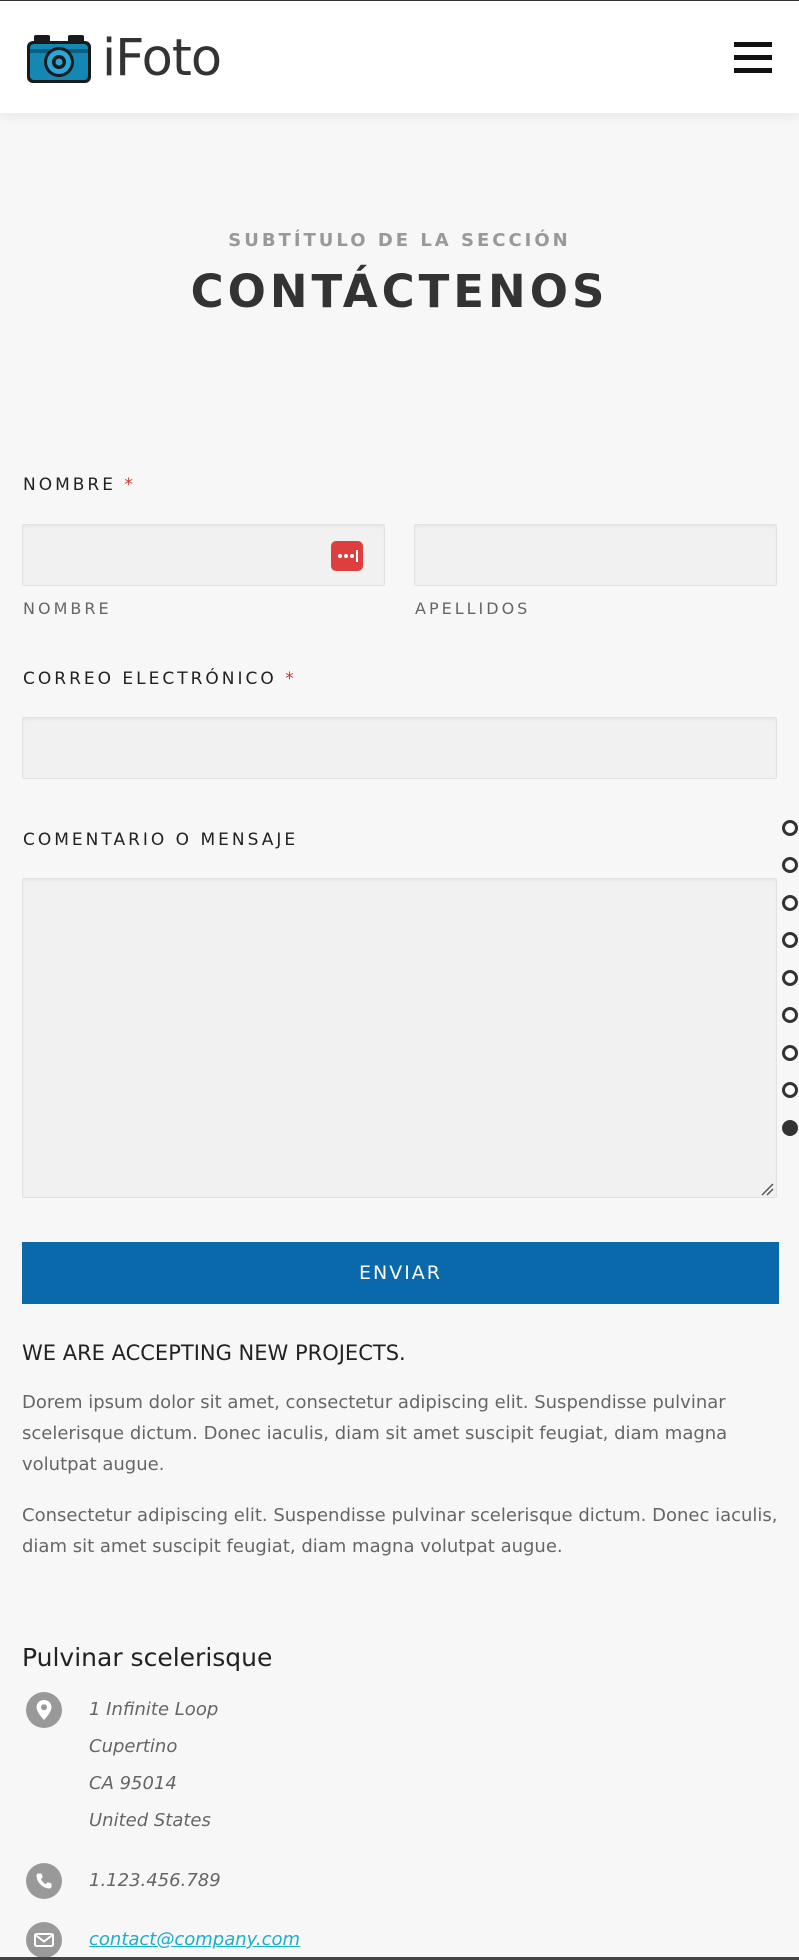  What do you see at coordinates (161, 840) in the screenshot?
I see `message-label: COMENTARIO O MENSAJE` at bounding box center [161, 840].